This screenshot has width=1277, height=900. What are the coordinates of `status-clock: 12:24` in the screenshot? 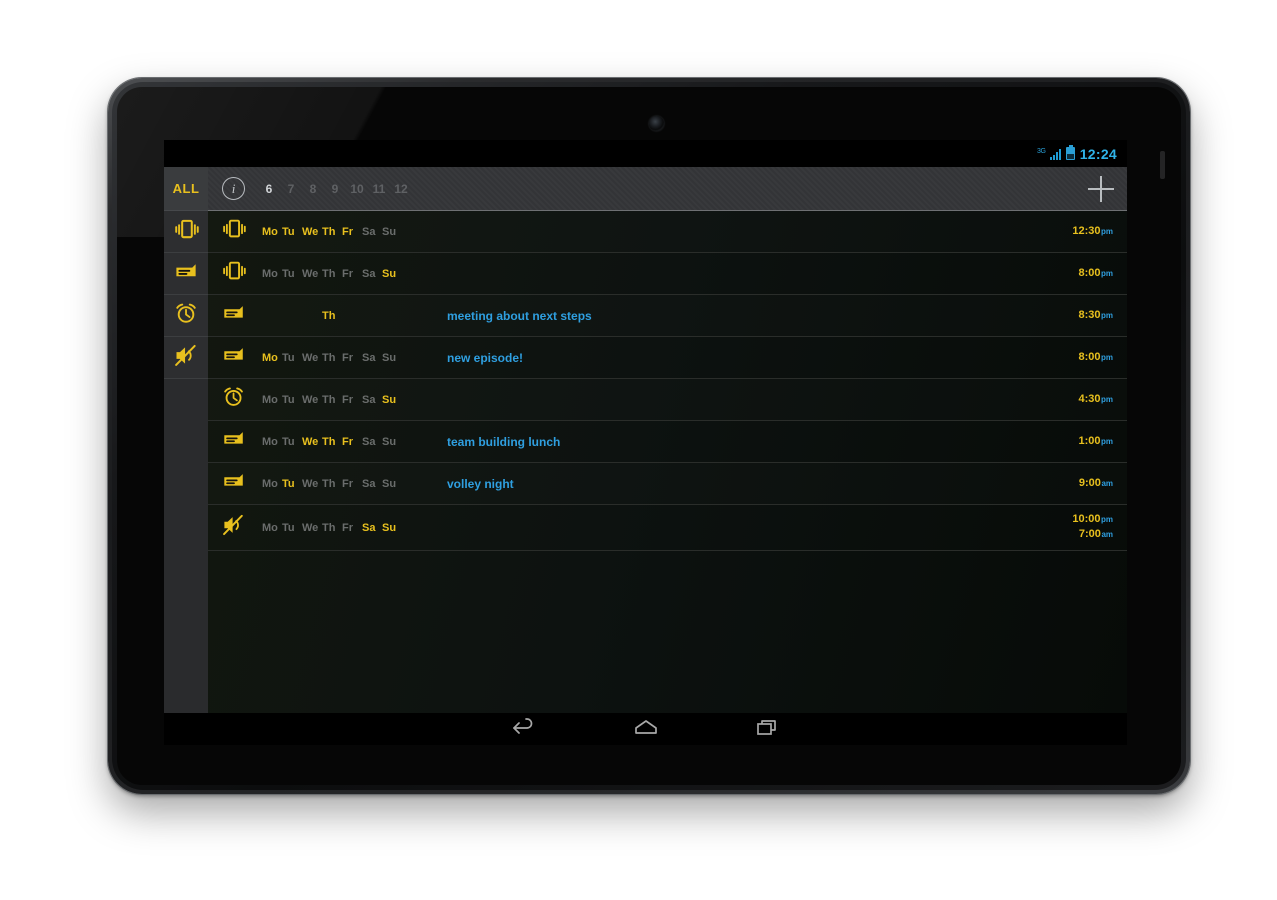 It's located at (1098, 153).